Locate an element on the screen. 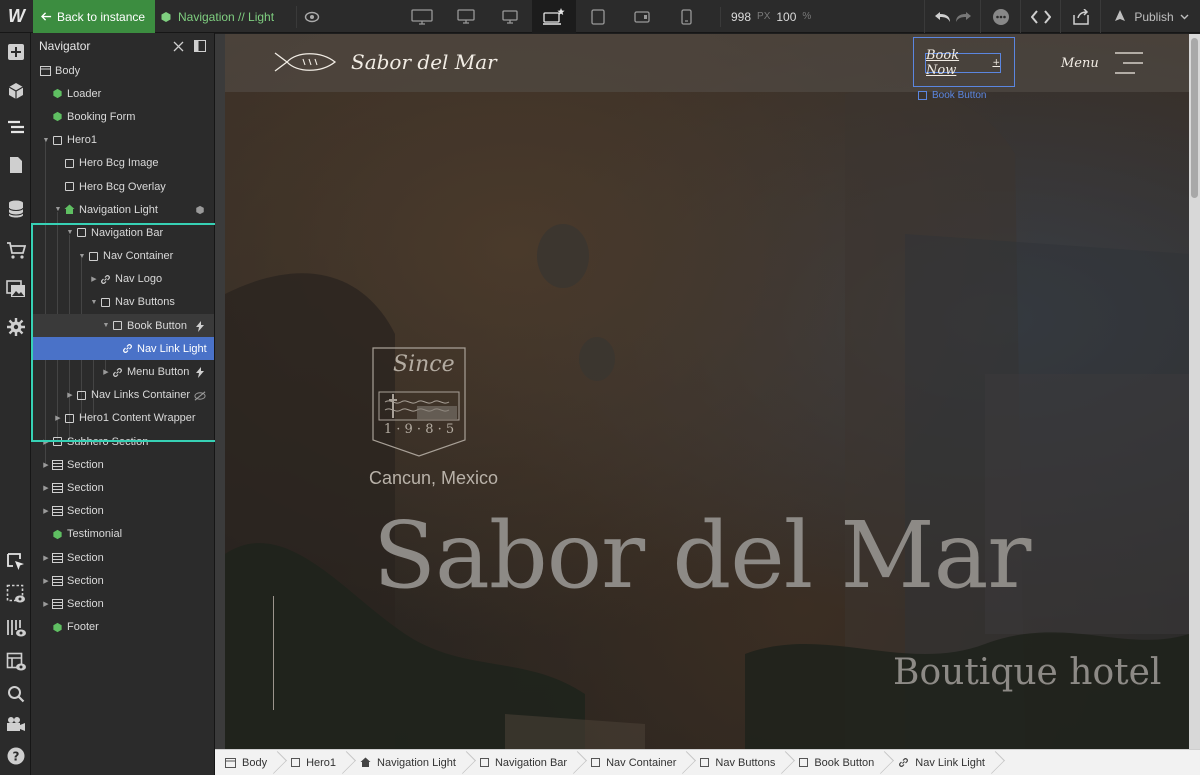 Image resolution: width=1200 pixels, height=775 pixels. canvas-scrollbar is located at coordinates (1194, 391).